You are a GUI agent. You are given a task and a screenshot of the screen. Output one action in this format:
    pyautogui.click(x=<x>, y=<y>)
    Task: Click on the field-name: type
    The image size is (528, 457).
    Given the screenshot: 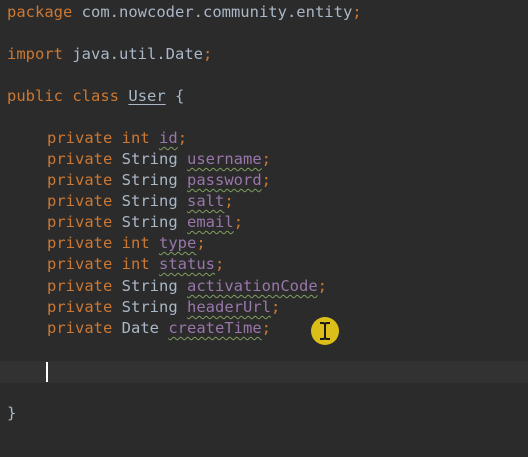 What is the action you would take?
    pyautogui.click(x=178, y=243)
    